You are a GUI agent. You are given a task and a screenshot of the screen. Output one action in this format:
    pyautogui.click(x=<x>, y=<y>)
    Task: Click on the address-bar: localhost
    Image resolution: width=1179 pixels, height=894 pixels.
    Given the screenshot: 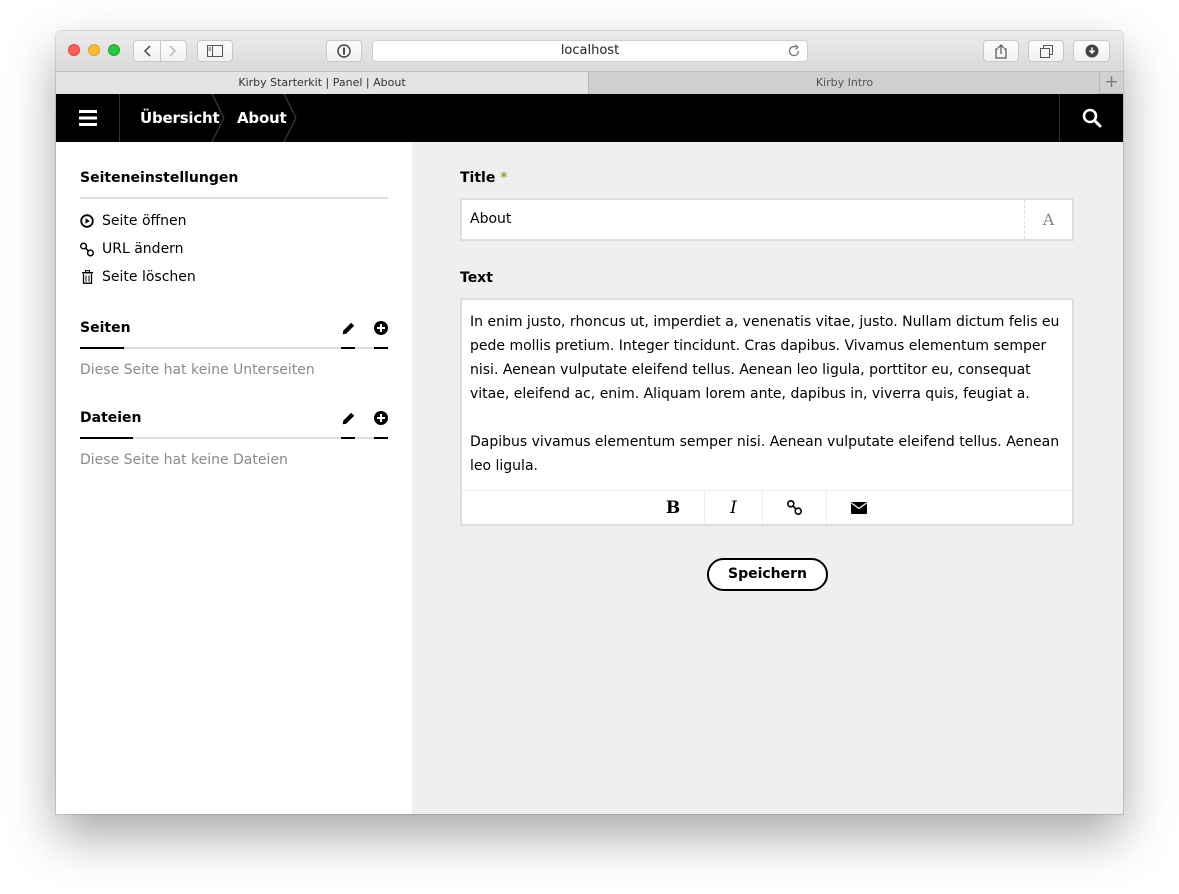 What is the action you would take?
    pyautogui.click(x=590, y=51)
    